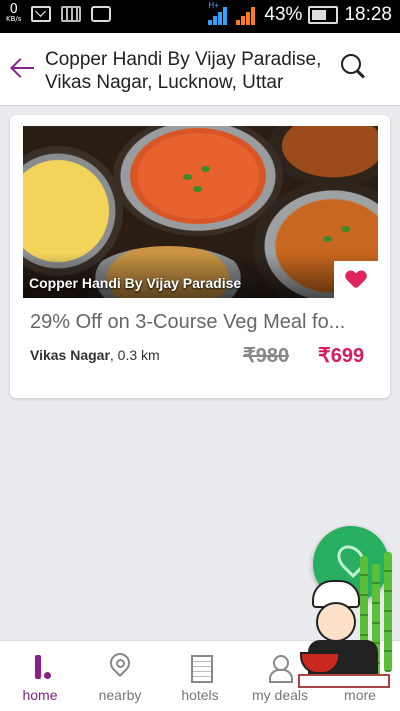 The width and height of the screenshot is (400, 711). What do you see at coordinates (200, 695) in the screenshot?
I see `nav-label: hotels` at bounding box center [200, 695].